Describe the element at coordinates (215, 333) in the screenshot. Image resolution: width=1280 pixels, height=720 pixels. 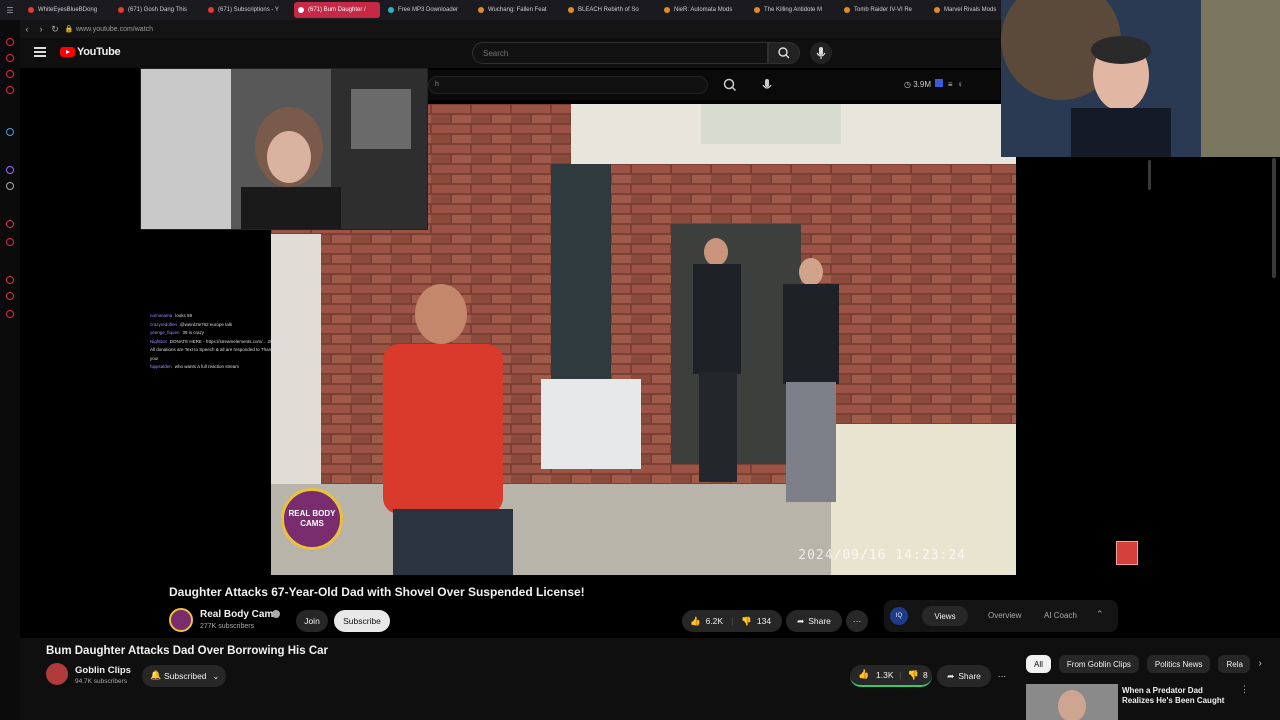
I see `chat-message: yeenge_fiquen 39 is crazy` at that location.